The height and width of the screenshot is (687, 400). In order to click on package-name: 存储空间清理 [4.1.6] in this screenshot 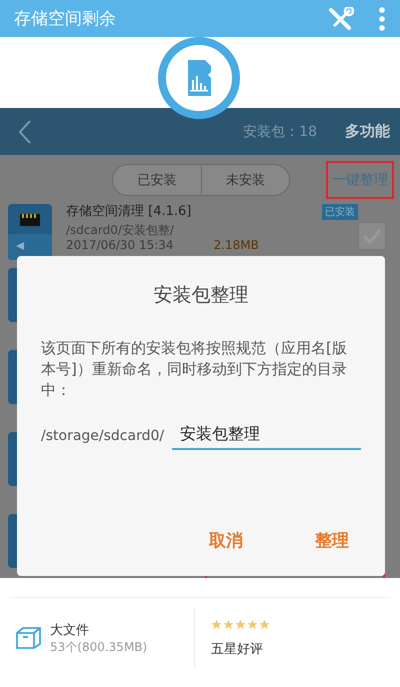, I will do `click(129, 212)`.